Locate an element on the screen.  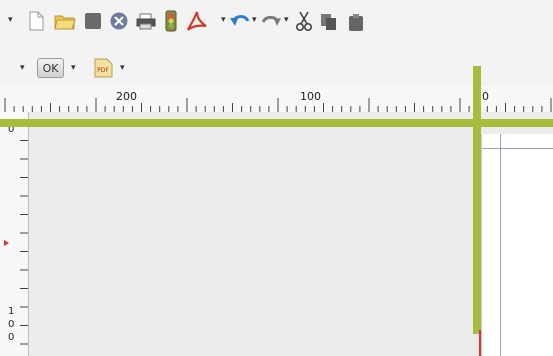
ruler-label-100: 100 is located at coordinates (310, 96).